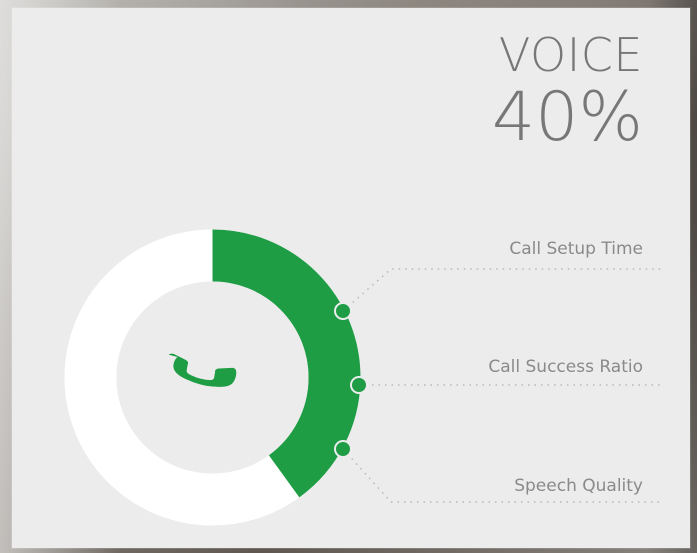  I want to click on ring-center, so click(212, 377).